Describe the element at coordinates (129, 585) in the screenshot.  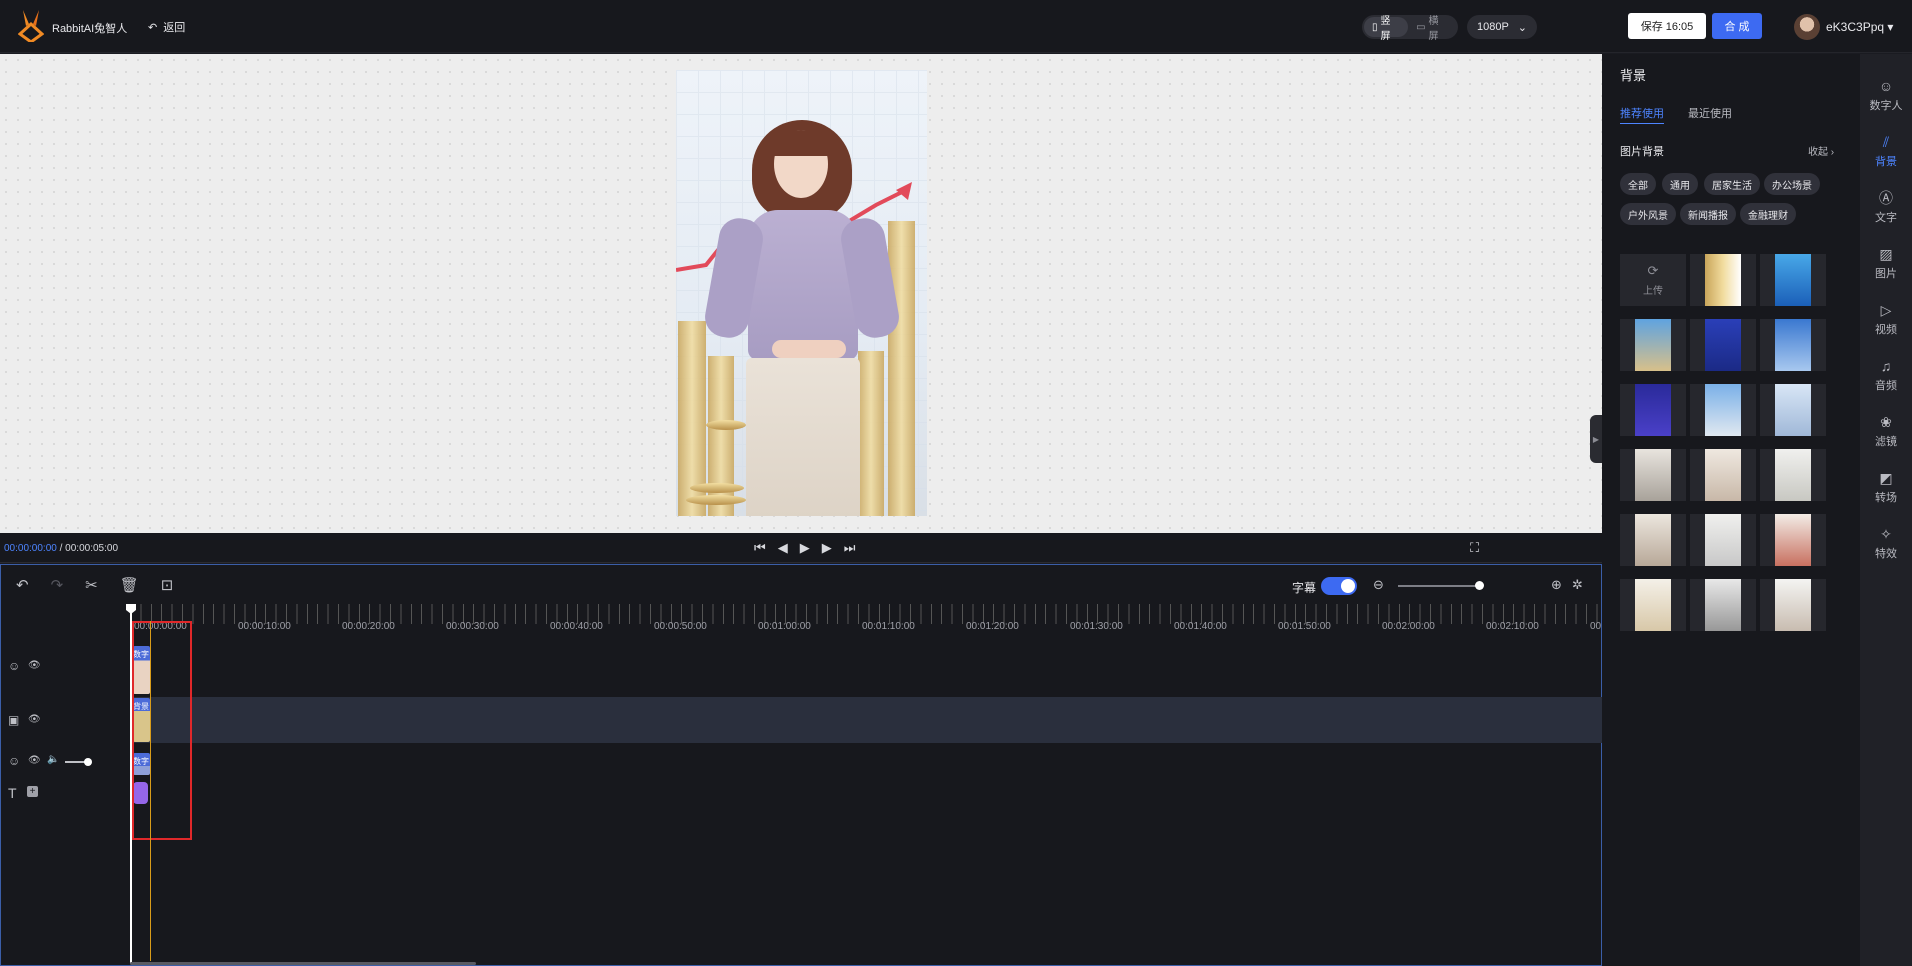
I see `trash-icon: 🗑` at that location.